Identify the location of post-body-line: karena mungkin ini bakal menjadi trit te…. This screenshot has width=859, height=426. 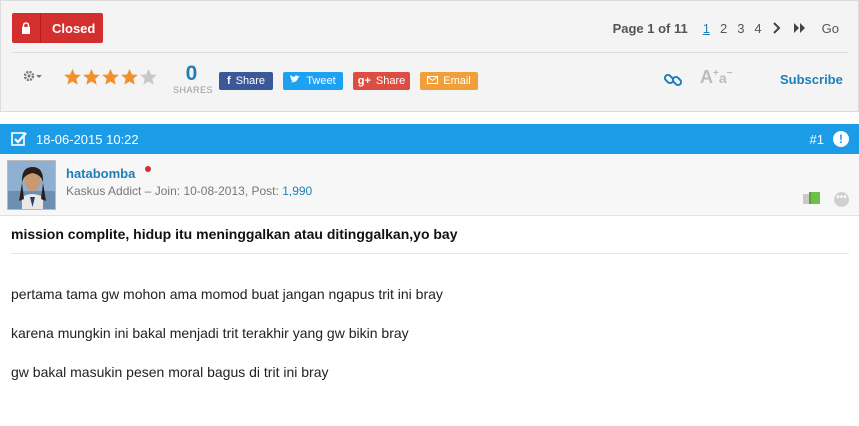
(210, 333).